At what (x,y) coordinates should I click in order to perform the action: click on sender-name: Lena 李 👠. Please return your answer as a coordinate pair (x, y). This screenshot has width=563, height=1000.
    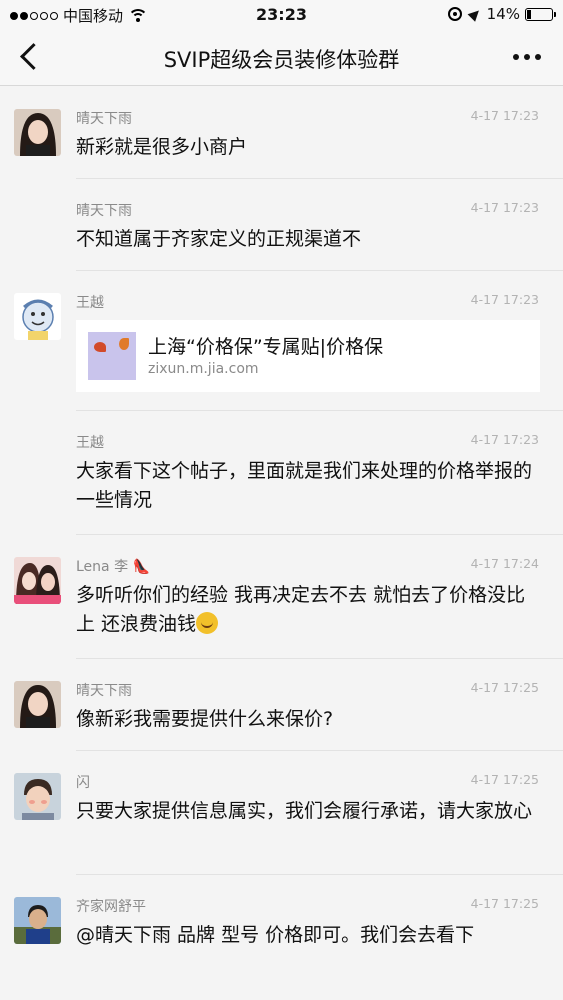
    Looking at the image, I should click on (113, 567).